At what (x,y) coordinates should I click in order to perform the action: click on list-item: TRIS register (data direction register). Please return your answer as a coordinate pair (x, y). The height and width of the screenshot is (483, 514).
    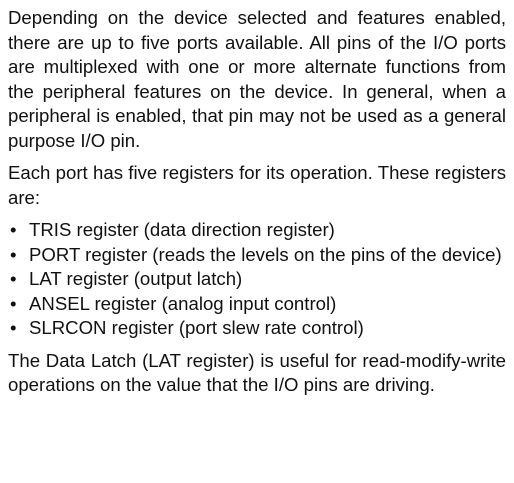
    Looking at the image, I should click on (257, 230).